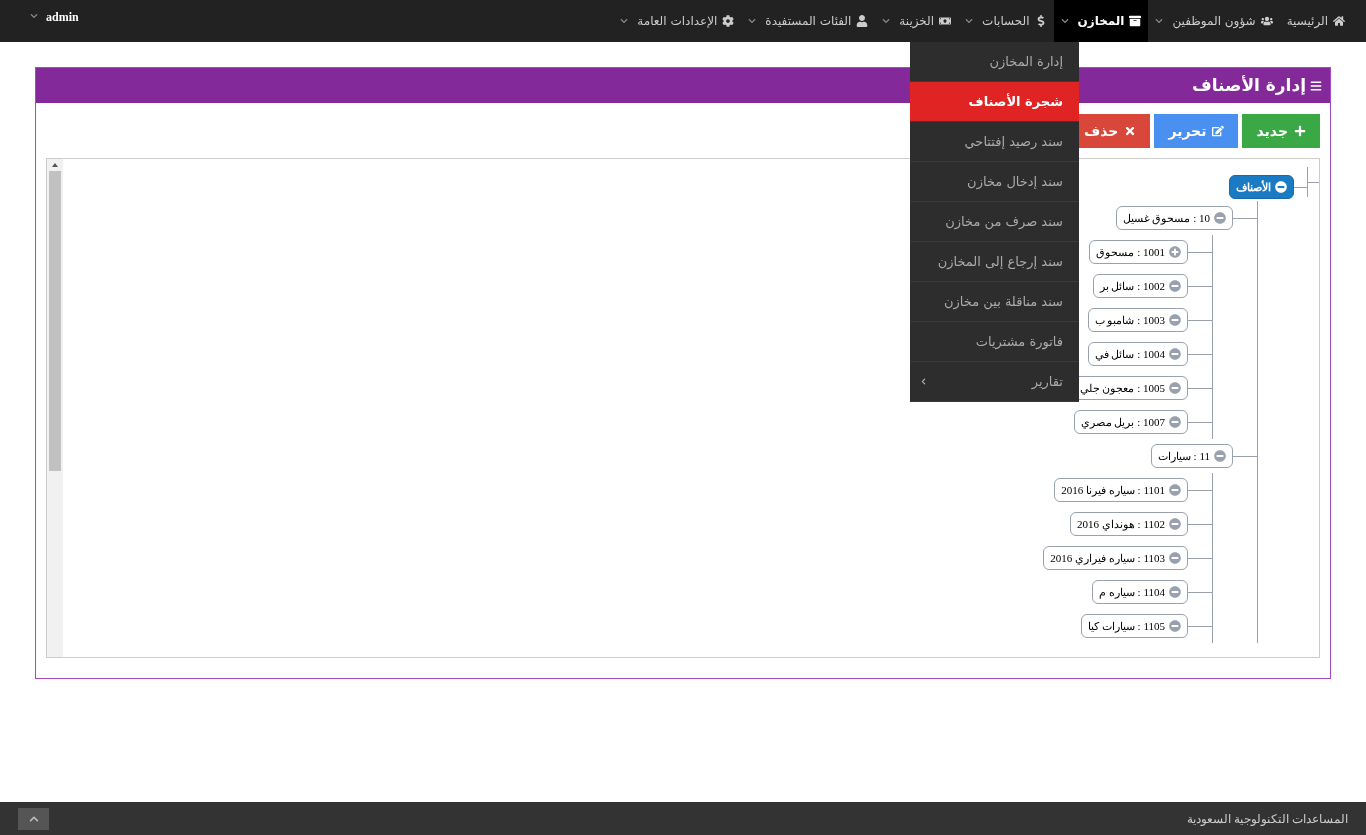 The image size is (1366, 835). Describe the element at coordinates (1315, 21) in the screenshot. I see `nav-item: الرئيسية` at that location.